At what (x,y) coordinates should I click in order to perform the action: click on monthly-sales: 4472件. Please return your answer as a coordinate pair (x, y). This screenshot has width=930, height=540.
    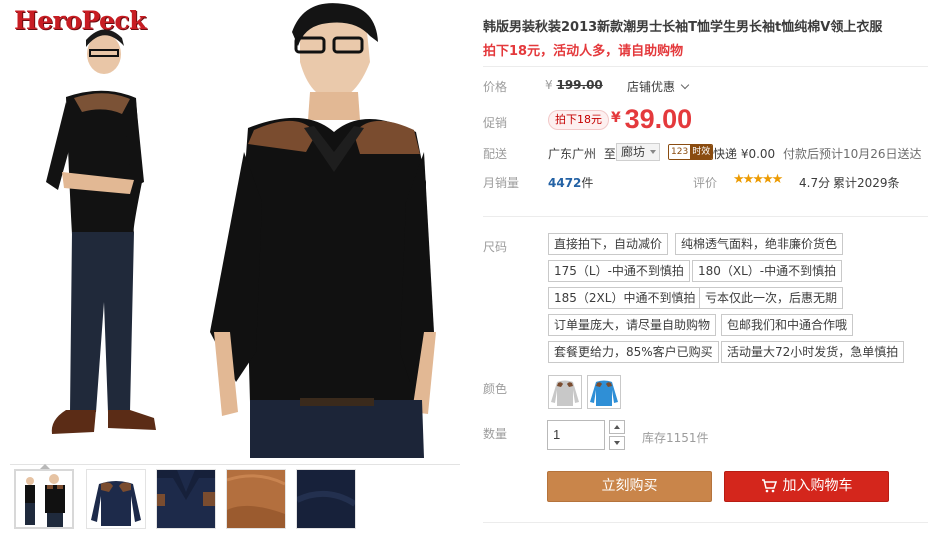
    Looking at the image, I should click on (570, 182).